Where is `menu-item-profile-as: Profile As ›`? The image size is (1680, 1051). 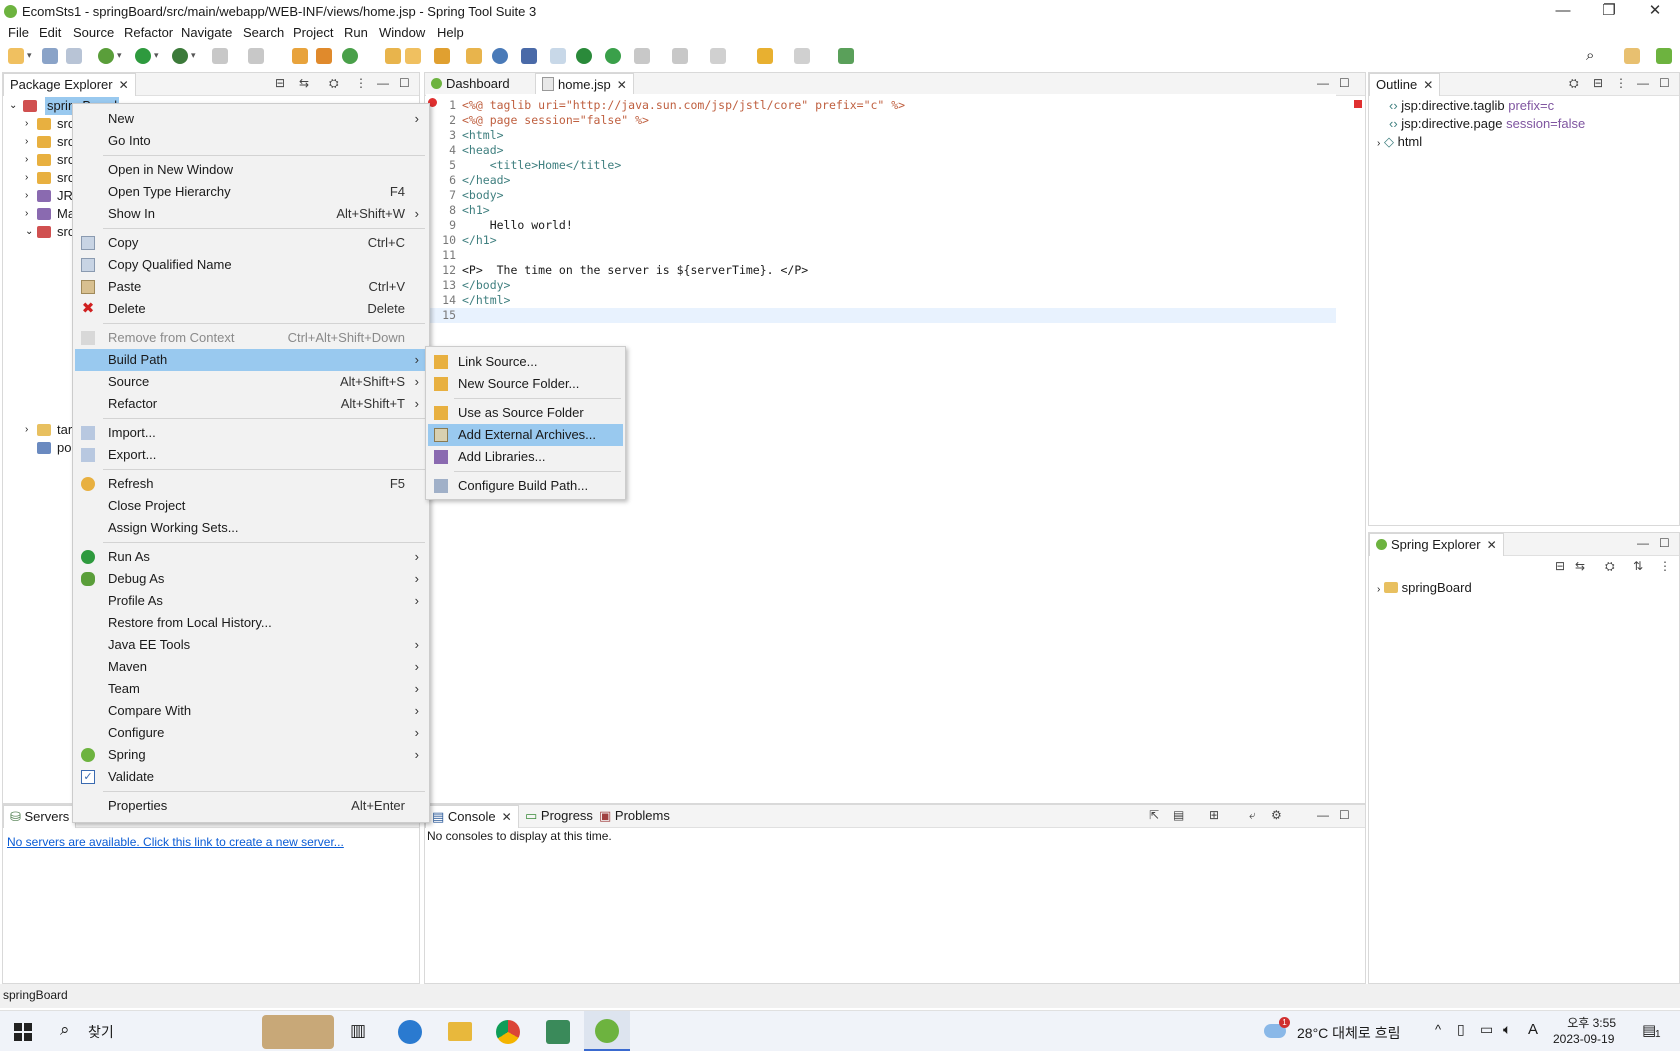
menu-item-profile-as: Profile As › is located at coordinates (251, 601).